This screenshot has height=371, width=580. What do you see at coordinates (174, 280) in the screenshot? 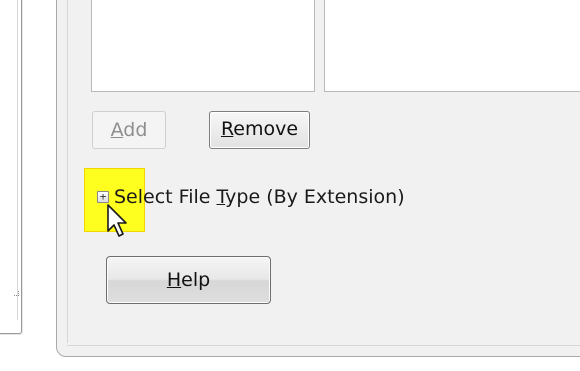
I see `help-button-mnemonic: H` at bounding box center [174, 280].